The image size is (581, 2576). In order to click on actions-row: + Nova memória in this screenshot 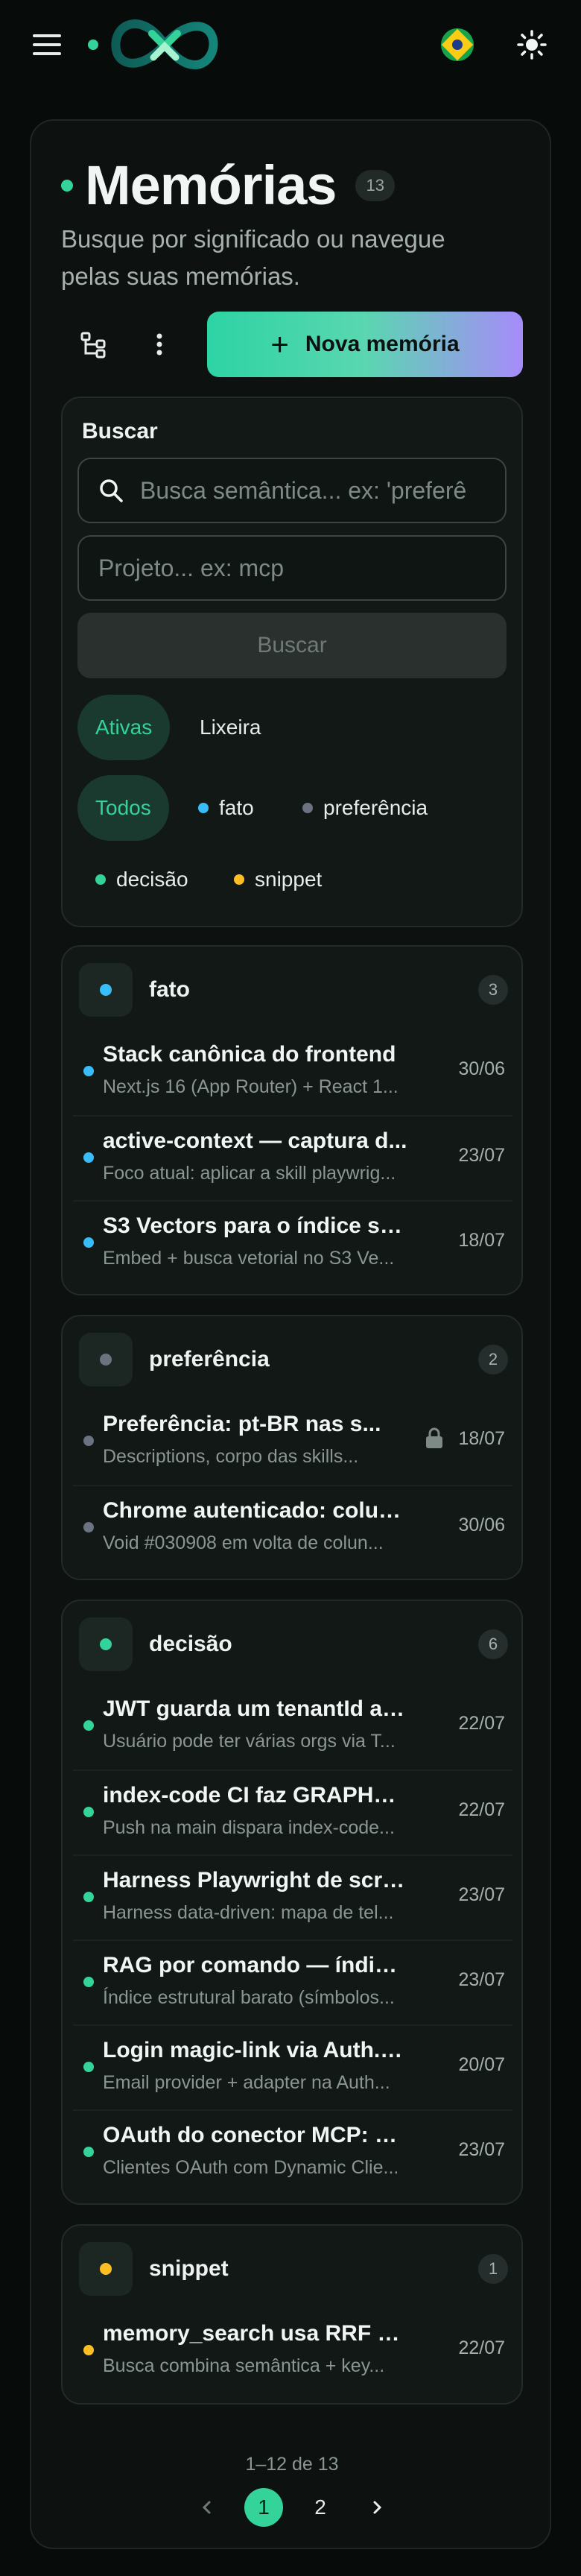, I will do `click(292, 344)`.